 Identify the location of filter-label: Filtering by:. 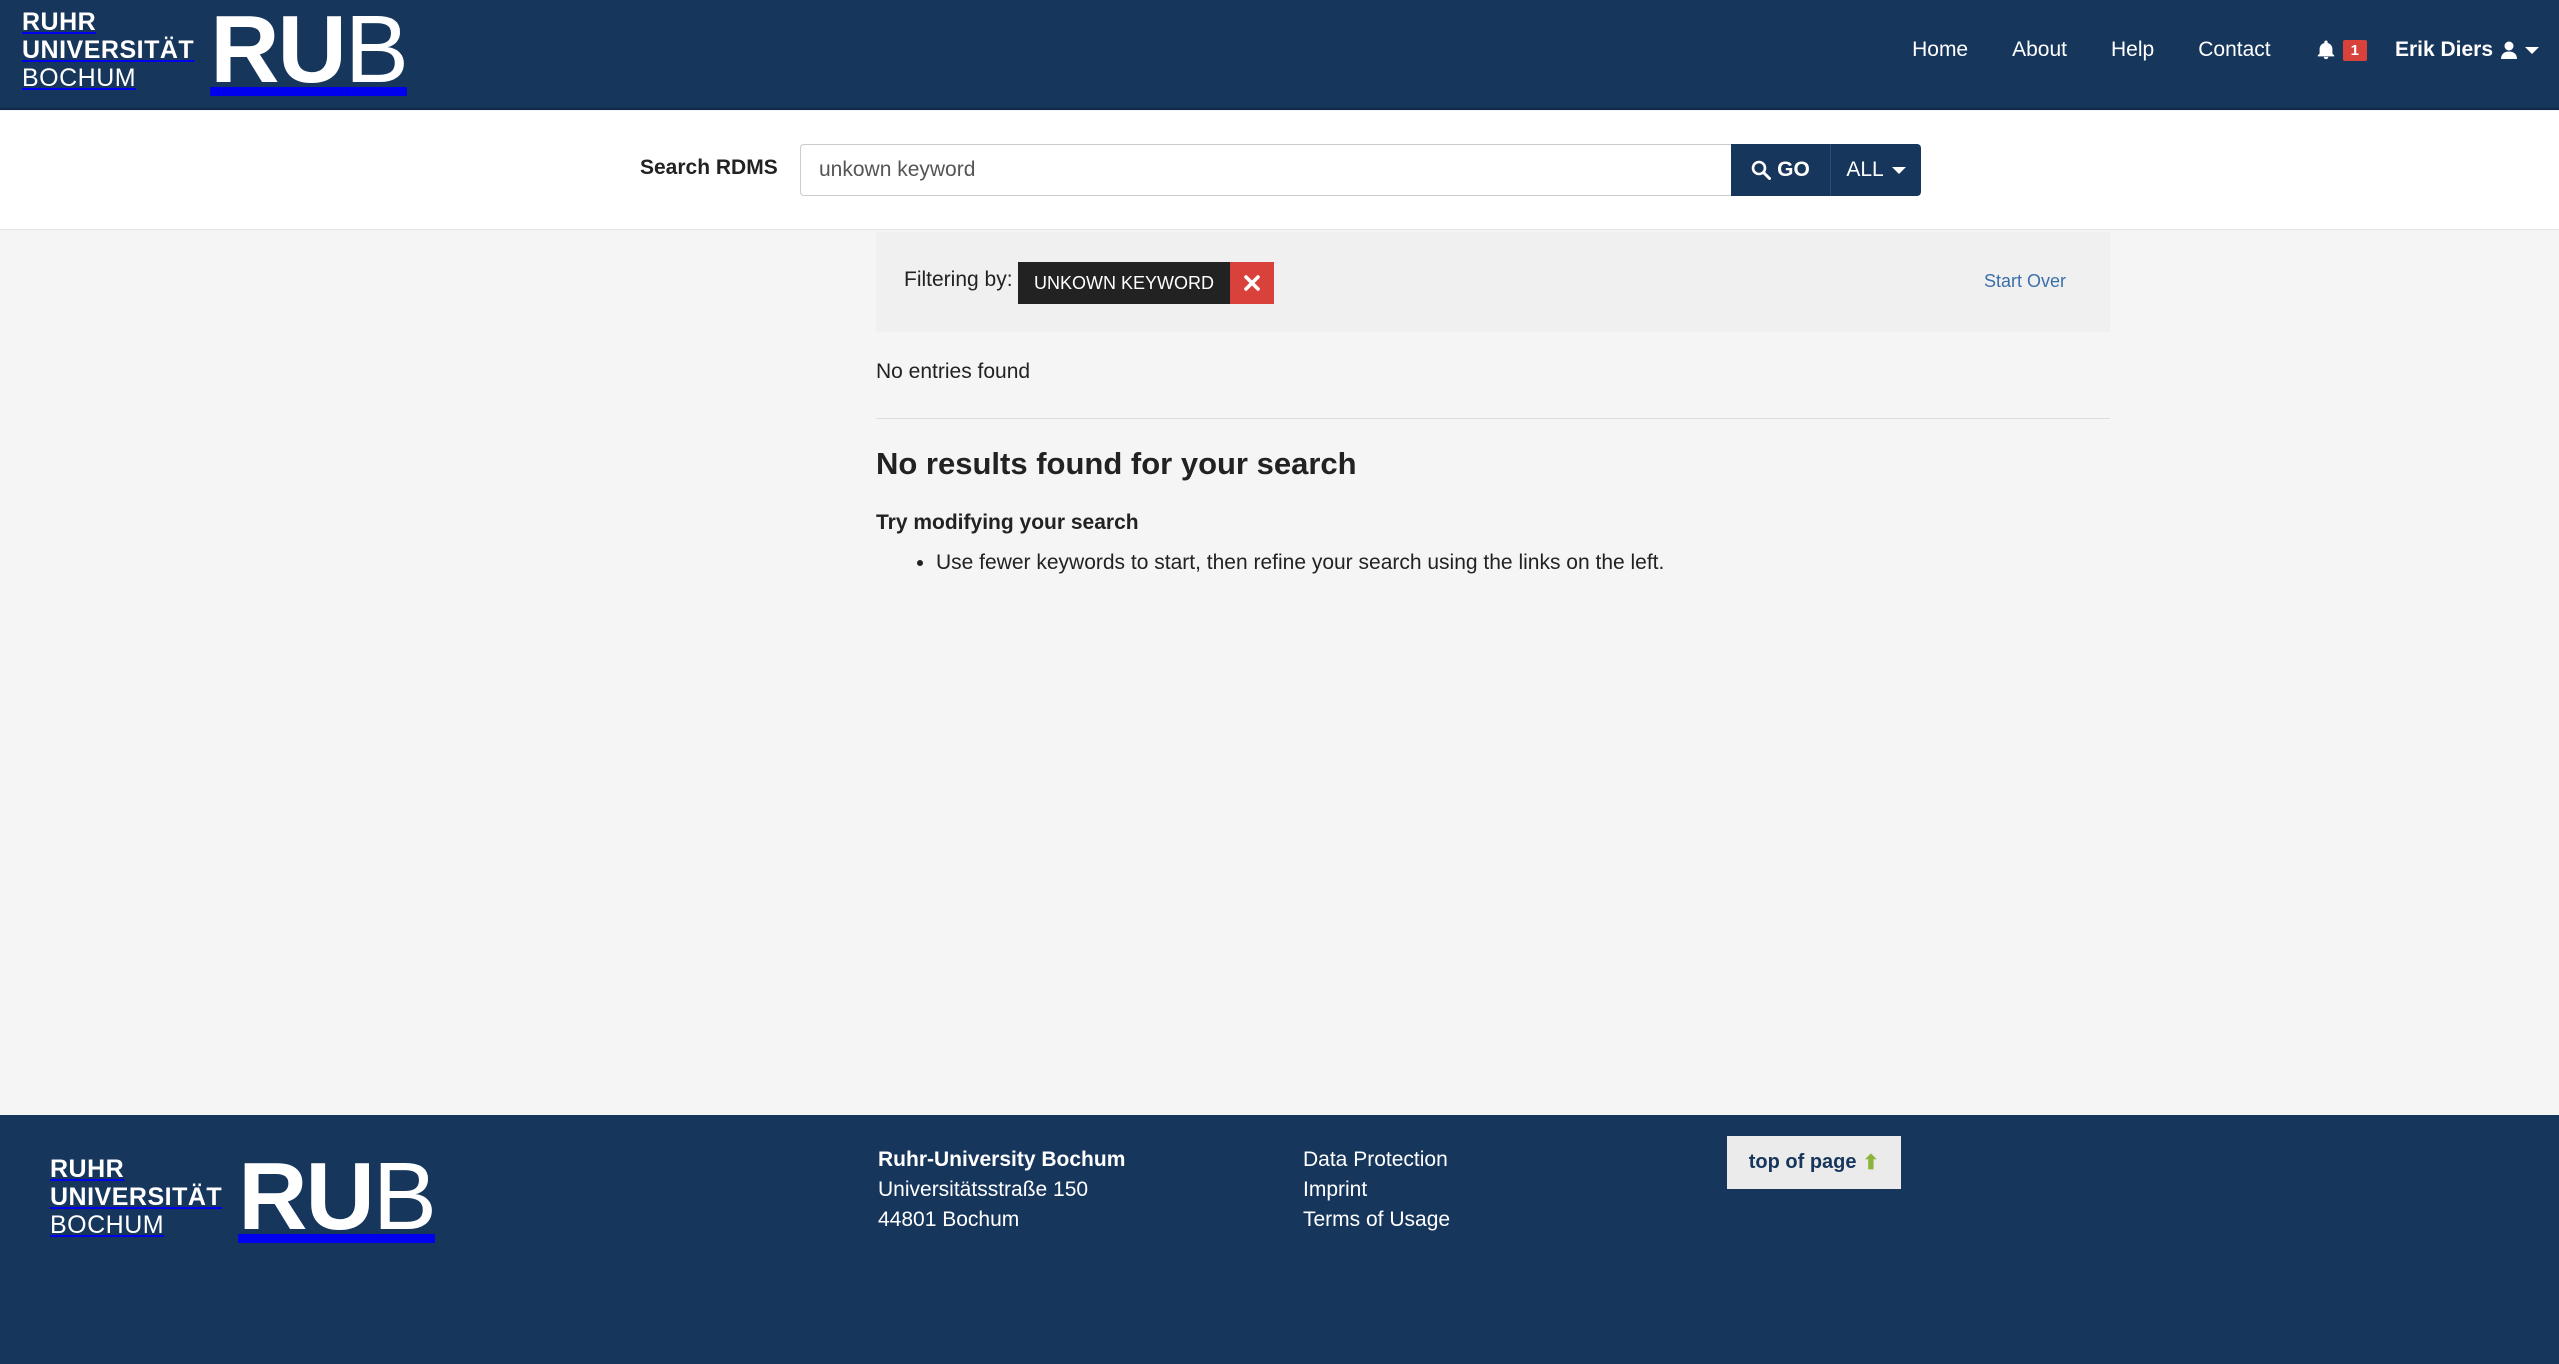
(958, 279).